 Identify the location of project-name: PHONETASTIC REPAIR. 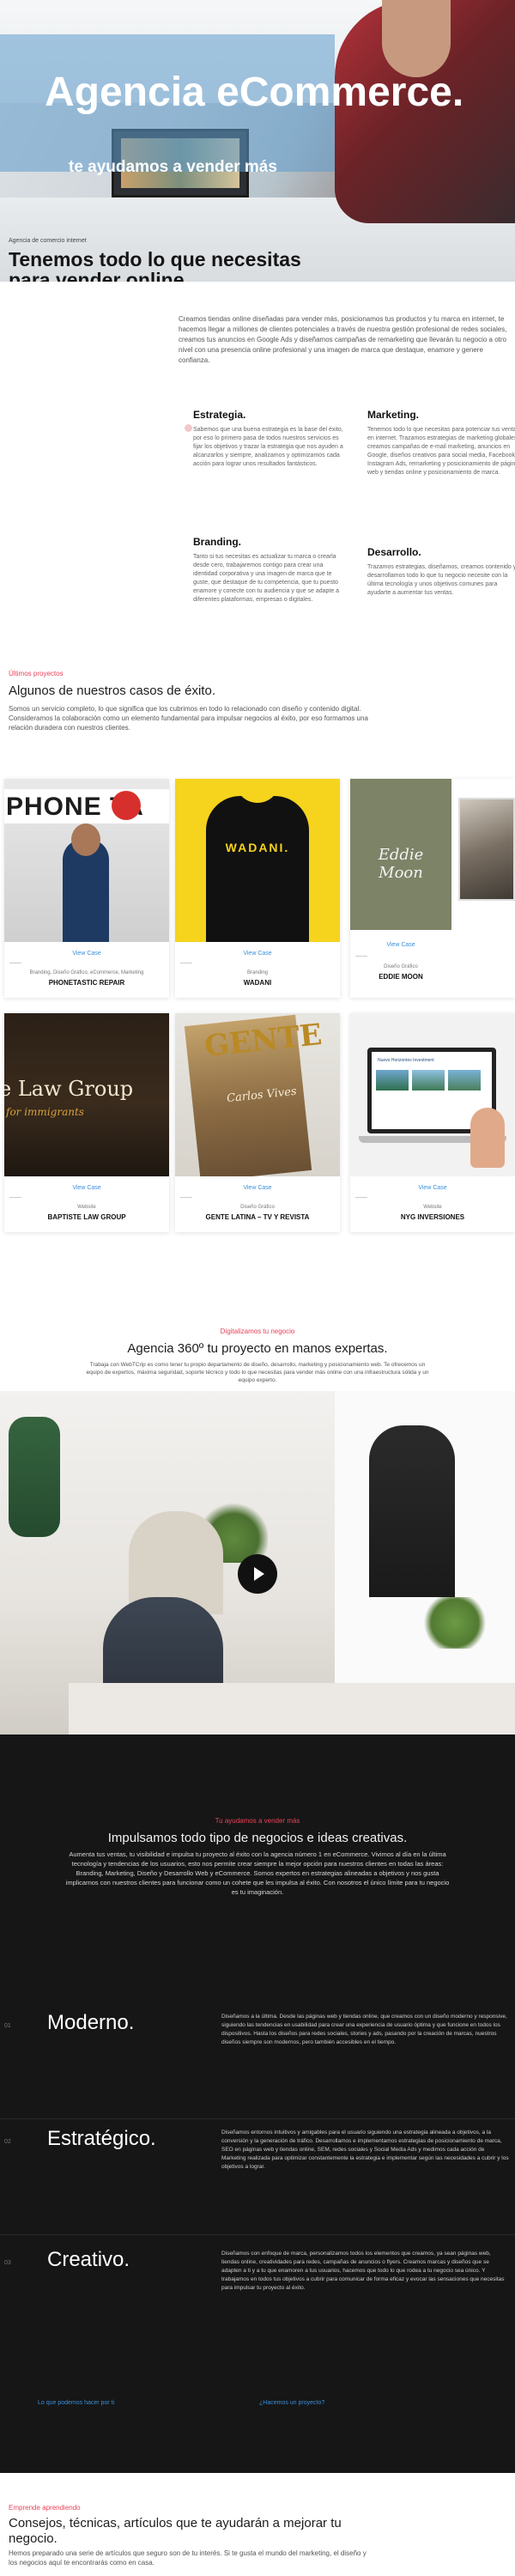
(86, 983).